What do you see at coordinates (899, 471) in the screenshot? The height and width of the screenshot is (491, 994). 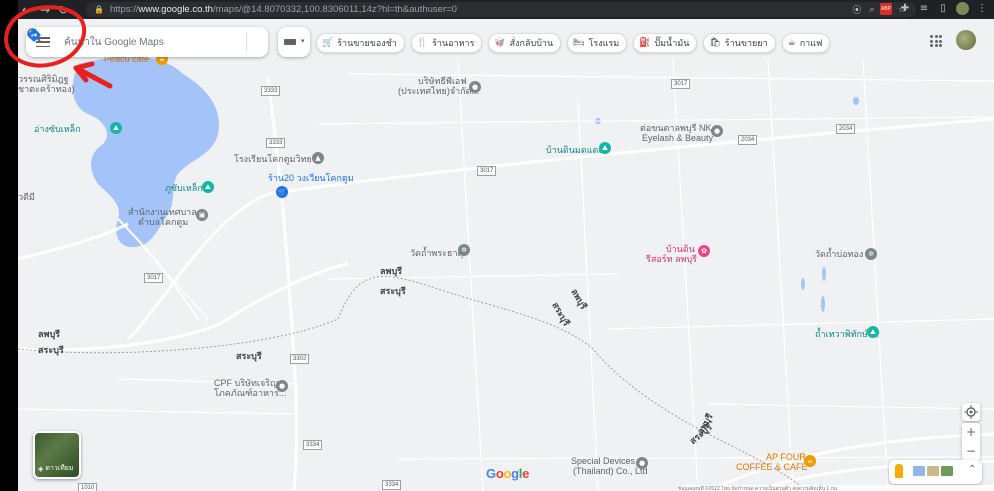 I see `pegman-icon` at bounding box center [899, 471].